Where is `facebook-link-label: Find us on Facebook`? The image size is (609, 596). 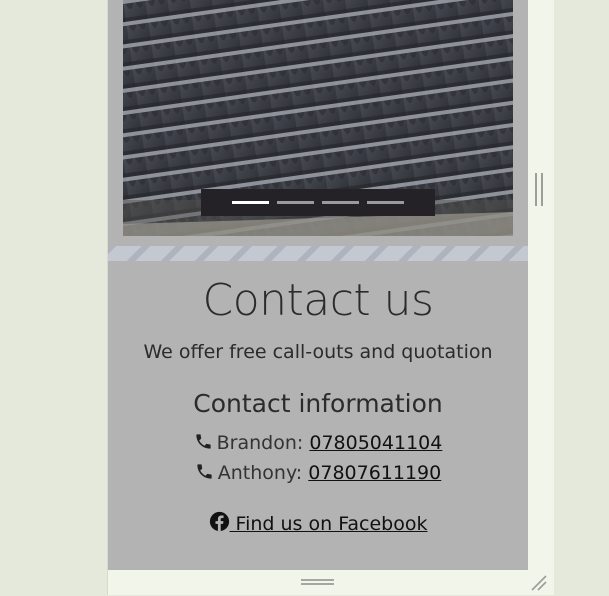 facebook-link-label: Find us on Facebook is located at coordinates (328, 524).